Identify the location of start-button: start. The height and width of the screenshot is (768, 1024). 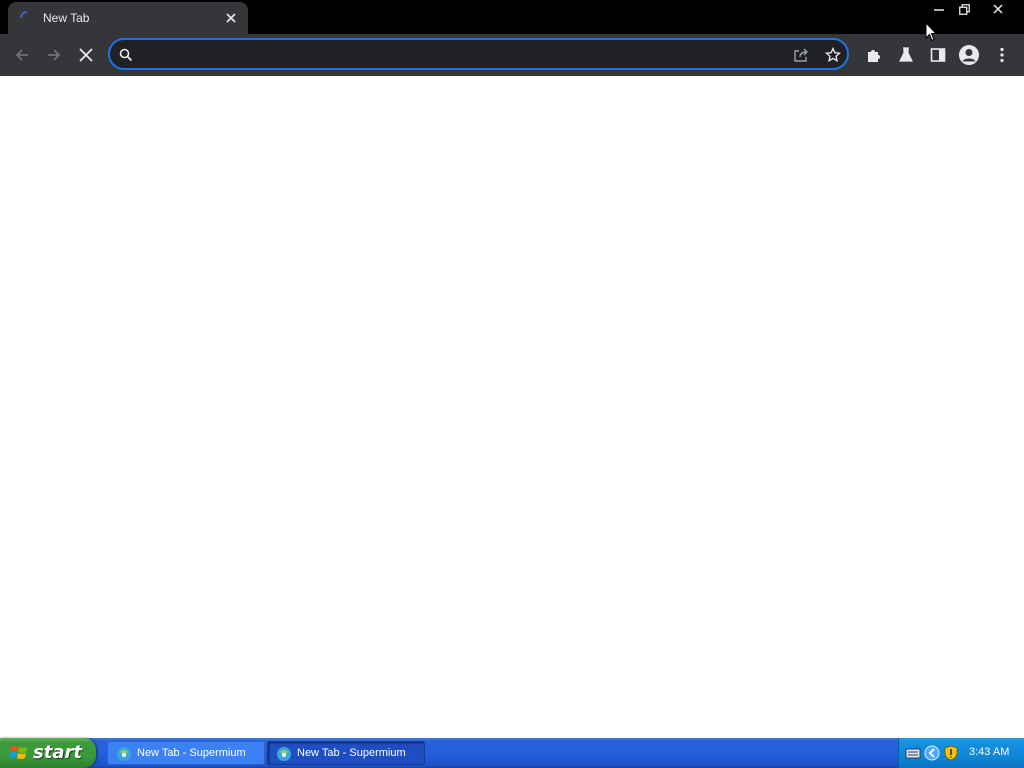
(48, 753).